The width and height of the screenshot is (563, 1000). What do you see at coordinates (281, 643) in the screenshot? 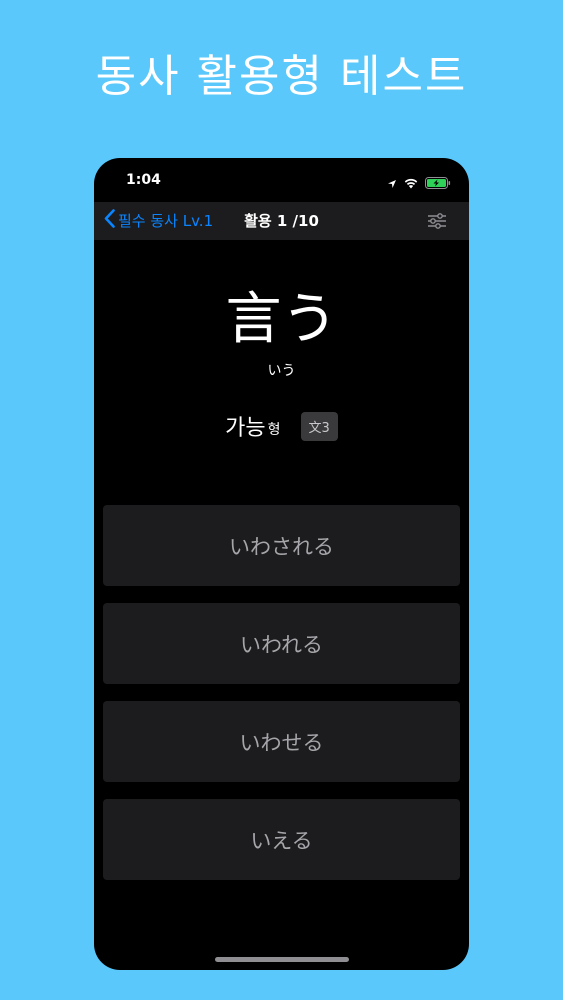
I see `answer-option-2: いわれる` at bounding box center [281, 643].